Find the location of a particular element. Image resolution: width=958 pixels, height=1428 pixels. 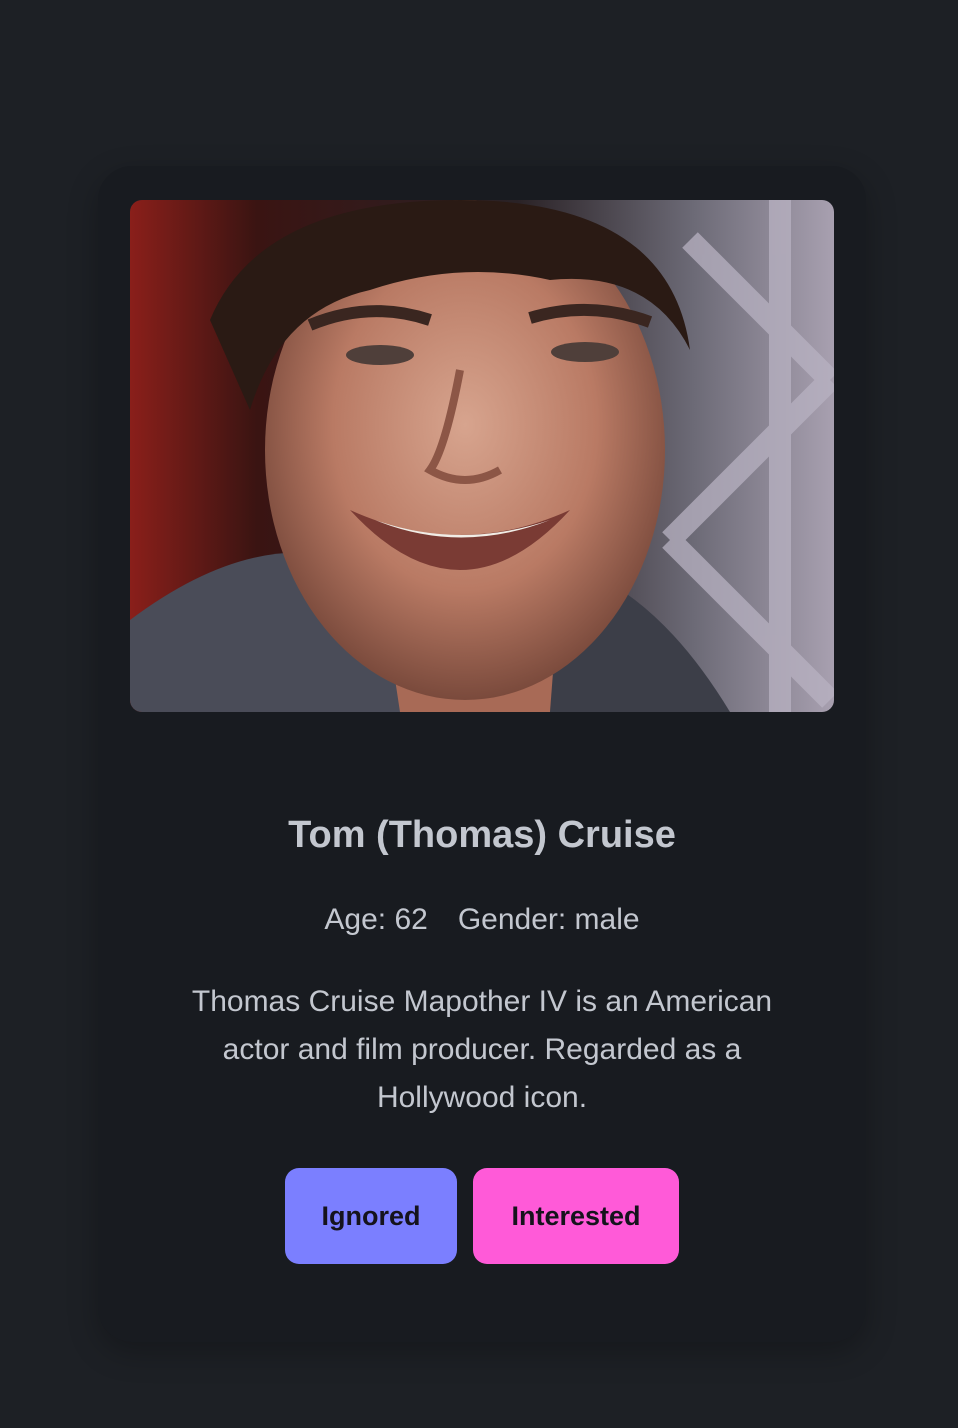

ignored-button: Ignored is located at coordinates (371, 1216).